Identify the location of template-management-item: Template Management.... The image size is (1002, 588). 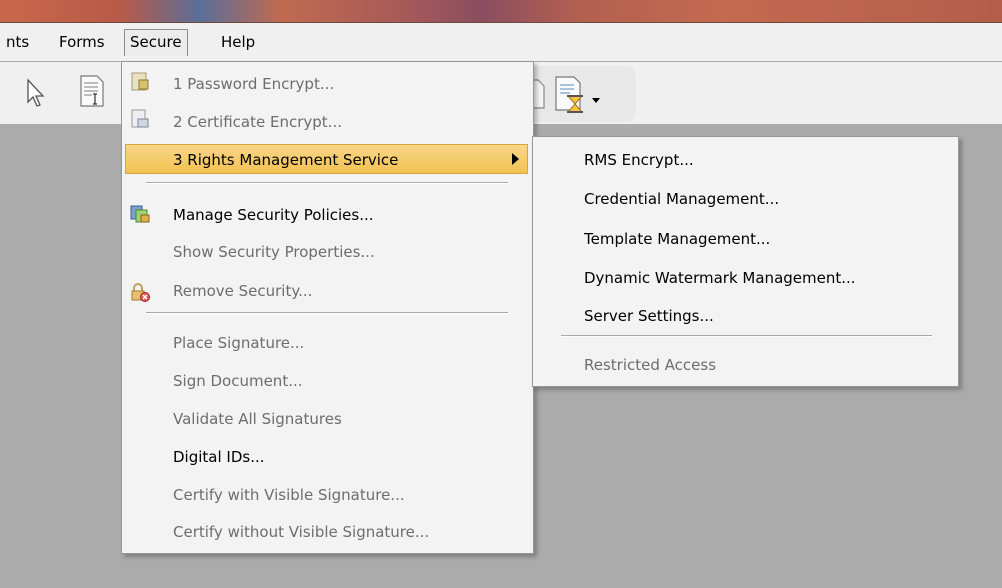
(677, 239).